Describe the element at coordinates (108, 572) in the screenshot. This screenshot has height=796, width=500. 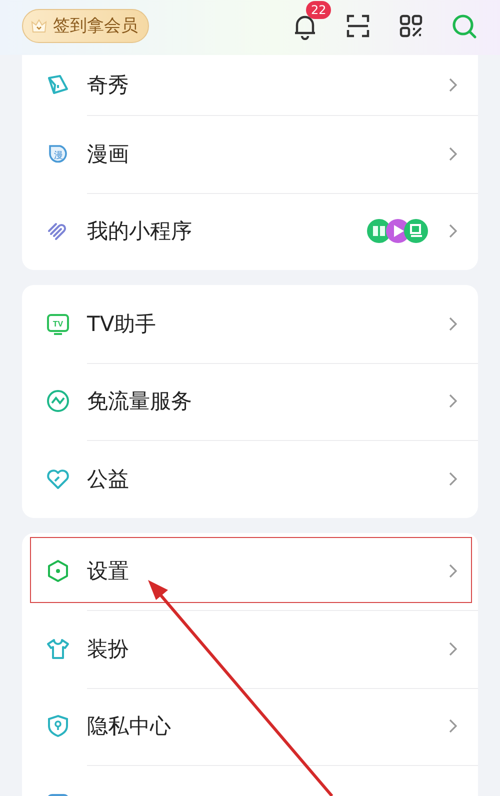
I see `menu-label: 设置` at that location.